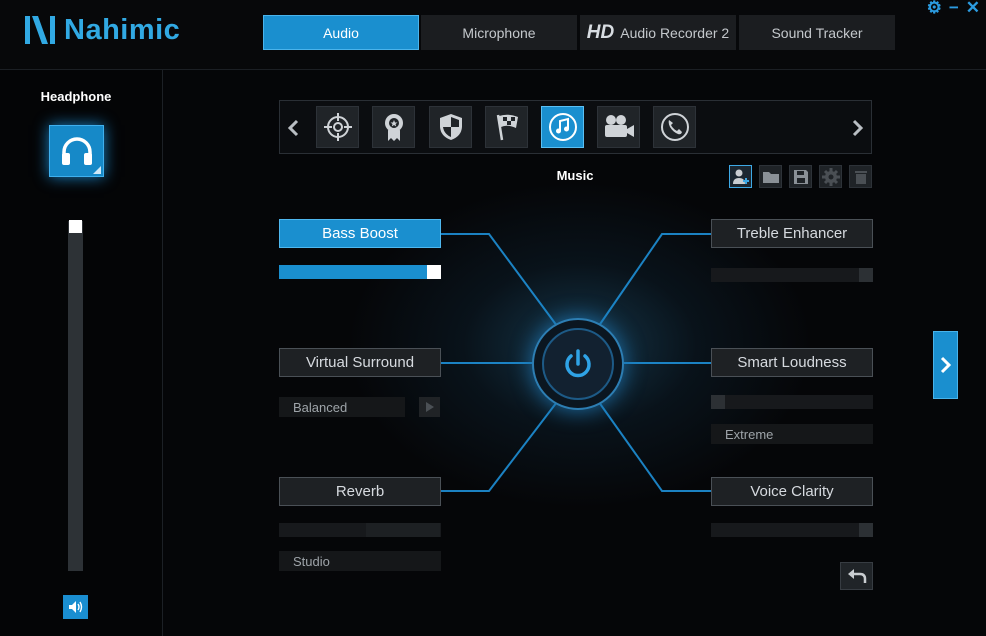  I want to click on play-arrow-icon, so click(429, 407).